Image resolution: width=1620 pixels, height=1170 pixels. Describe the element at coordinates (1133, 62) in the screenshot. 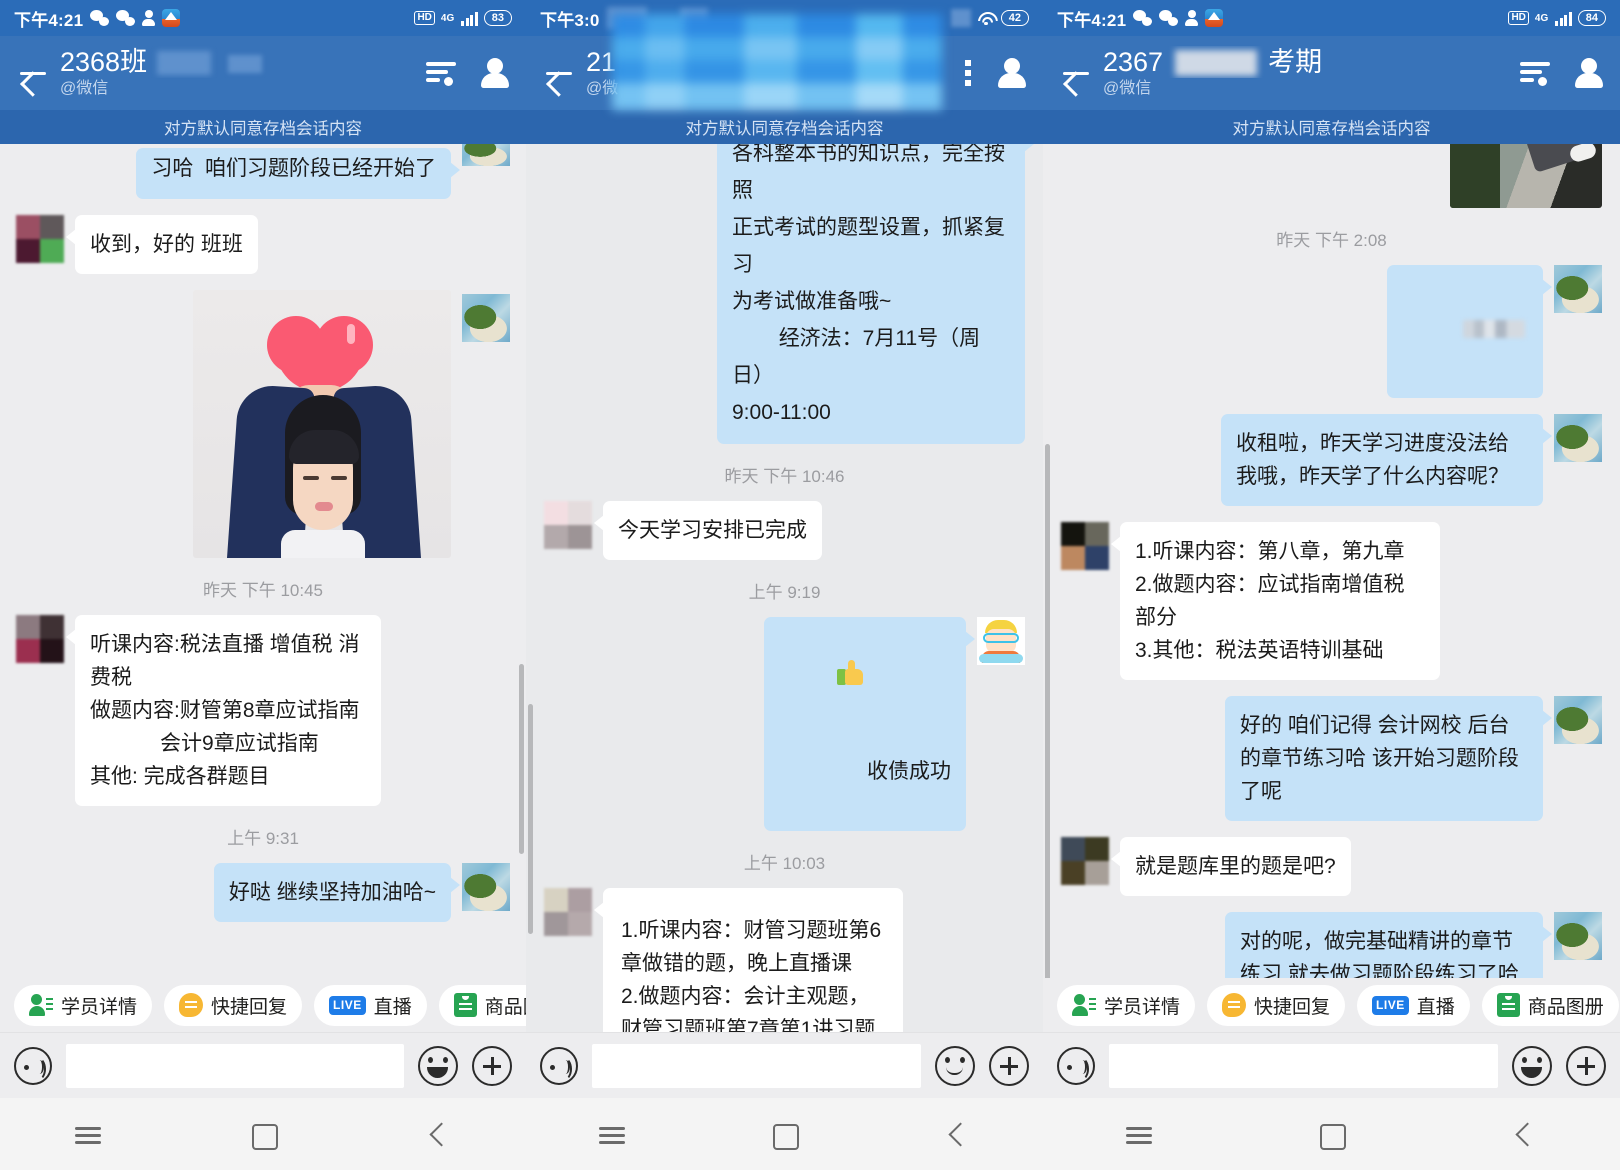

I see `page-title-text: 2367` at that location.